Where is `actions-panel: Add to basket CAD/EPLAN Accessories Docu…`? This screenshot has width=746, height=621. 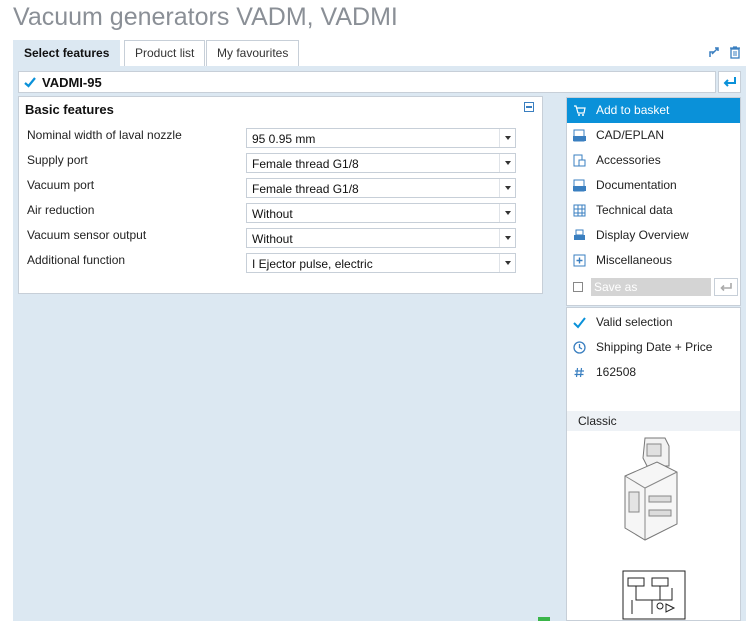
actions-panel: Add to basket CAD/EPLAN Accessories Docu… is located at coordinates (653, 201).